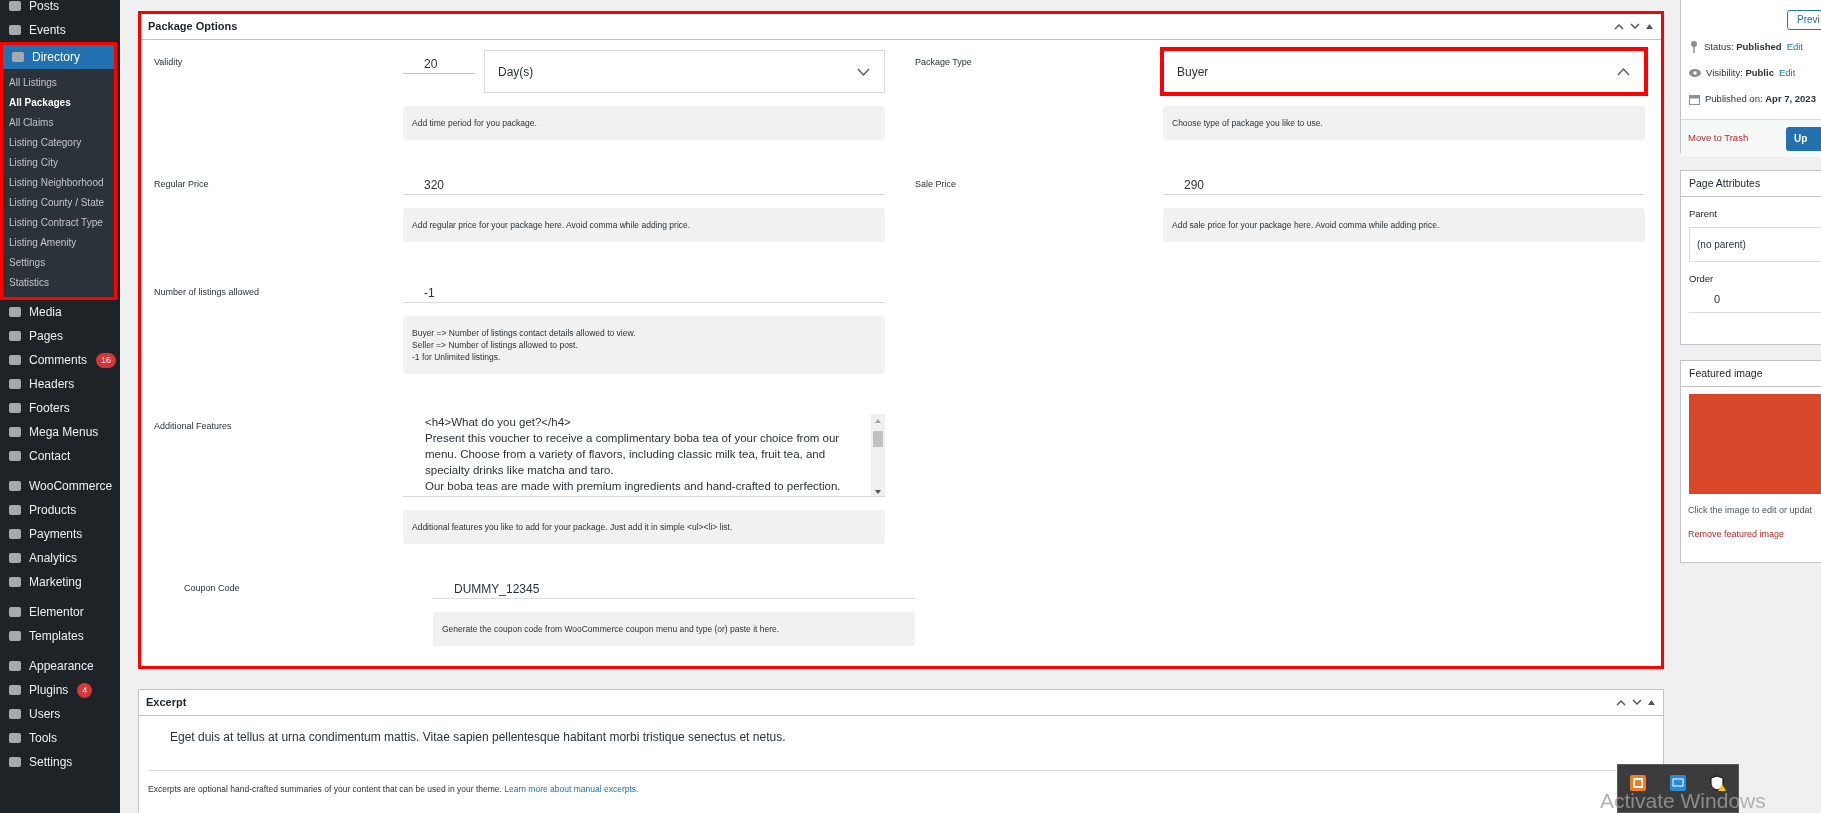 Image resolution: width=1821 pixels, height=813 pixels. Describe the element at coordinates (58, 203) in the screenshot. I see `submenu-item: Listing County / State` at that location.